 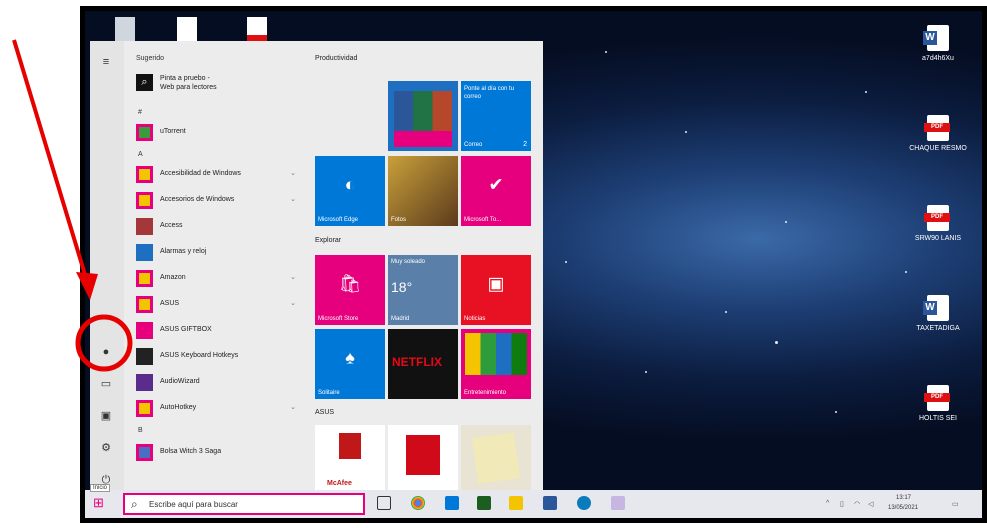 I want to click on app-asus-keyboard: ASUS Keyboard Hotkeys, so click(x=216, y=356).